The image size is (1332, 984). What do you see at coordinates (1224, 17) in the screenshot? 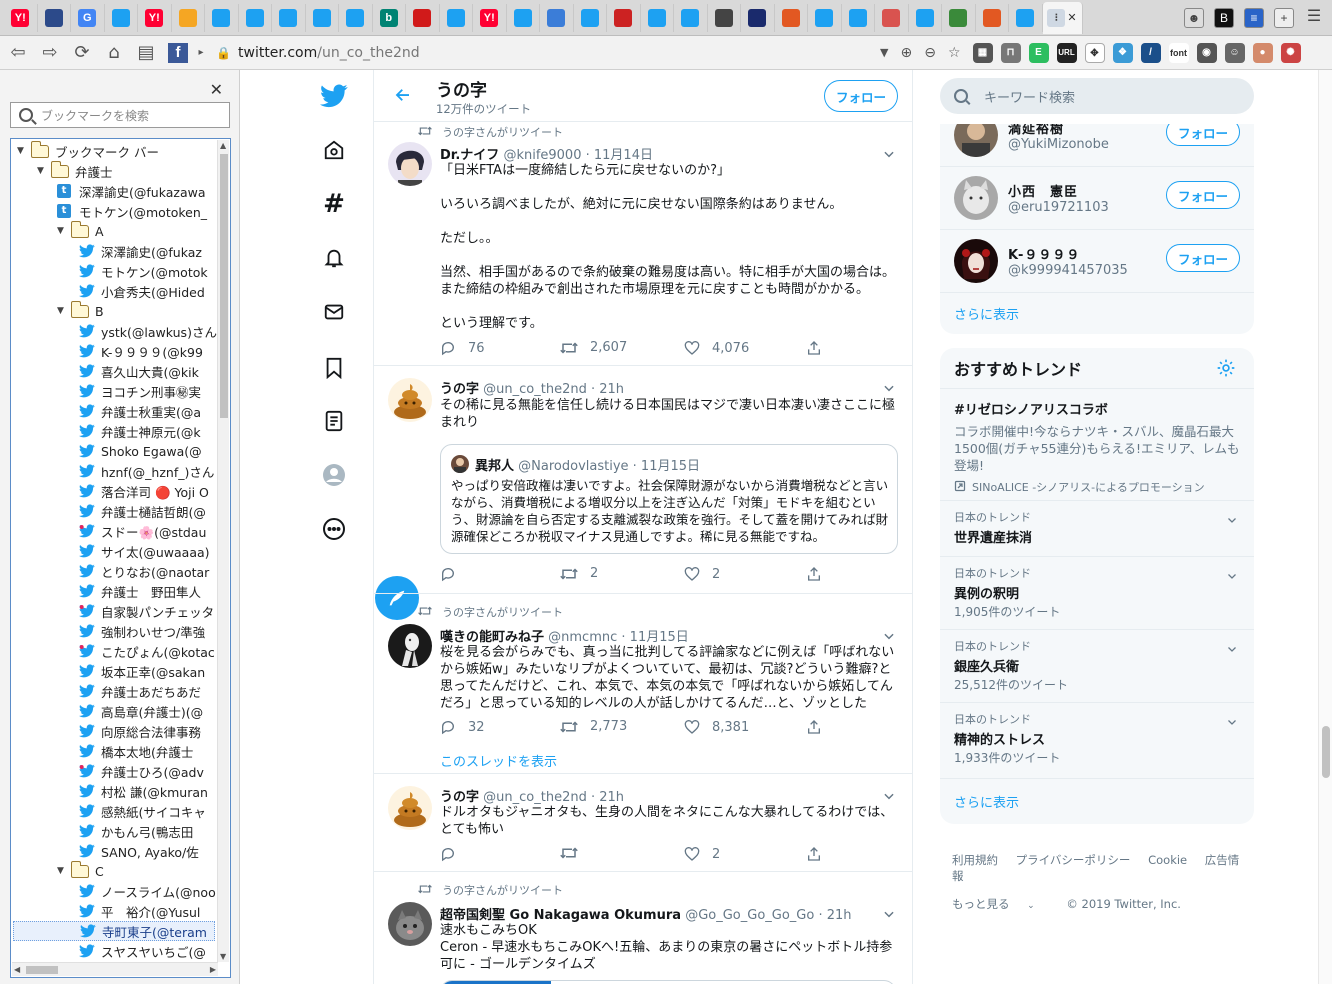
I see `b-extension-icon: B` at bounding box center [1224, 17].